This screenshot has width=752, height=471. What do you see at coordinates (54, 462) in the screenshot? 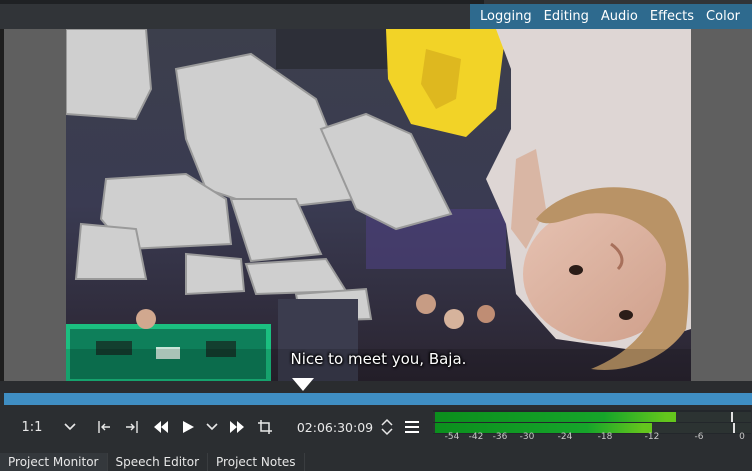
I see `tab-project-monitor: Project Monitor` at bounding box center [54, 462].